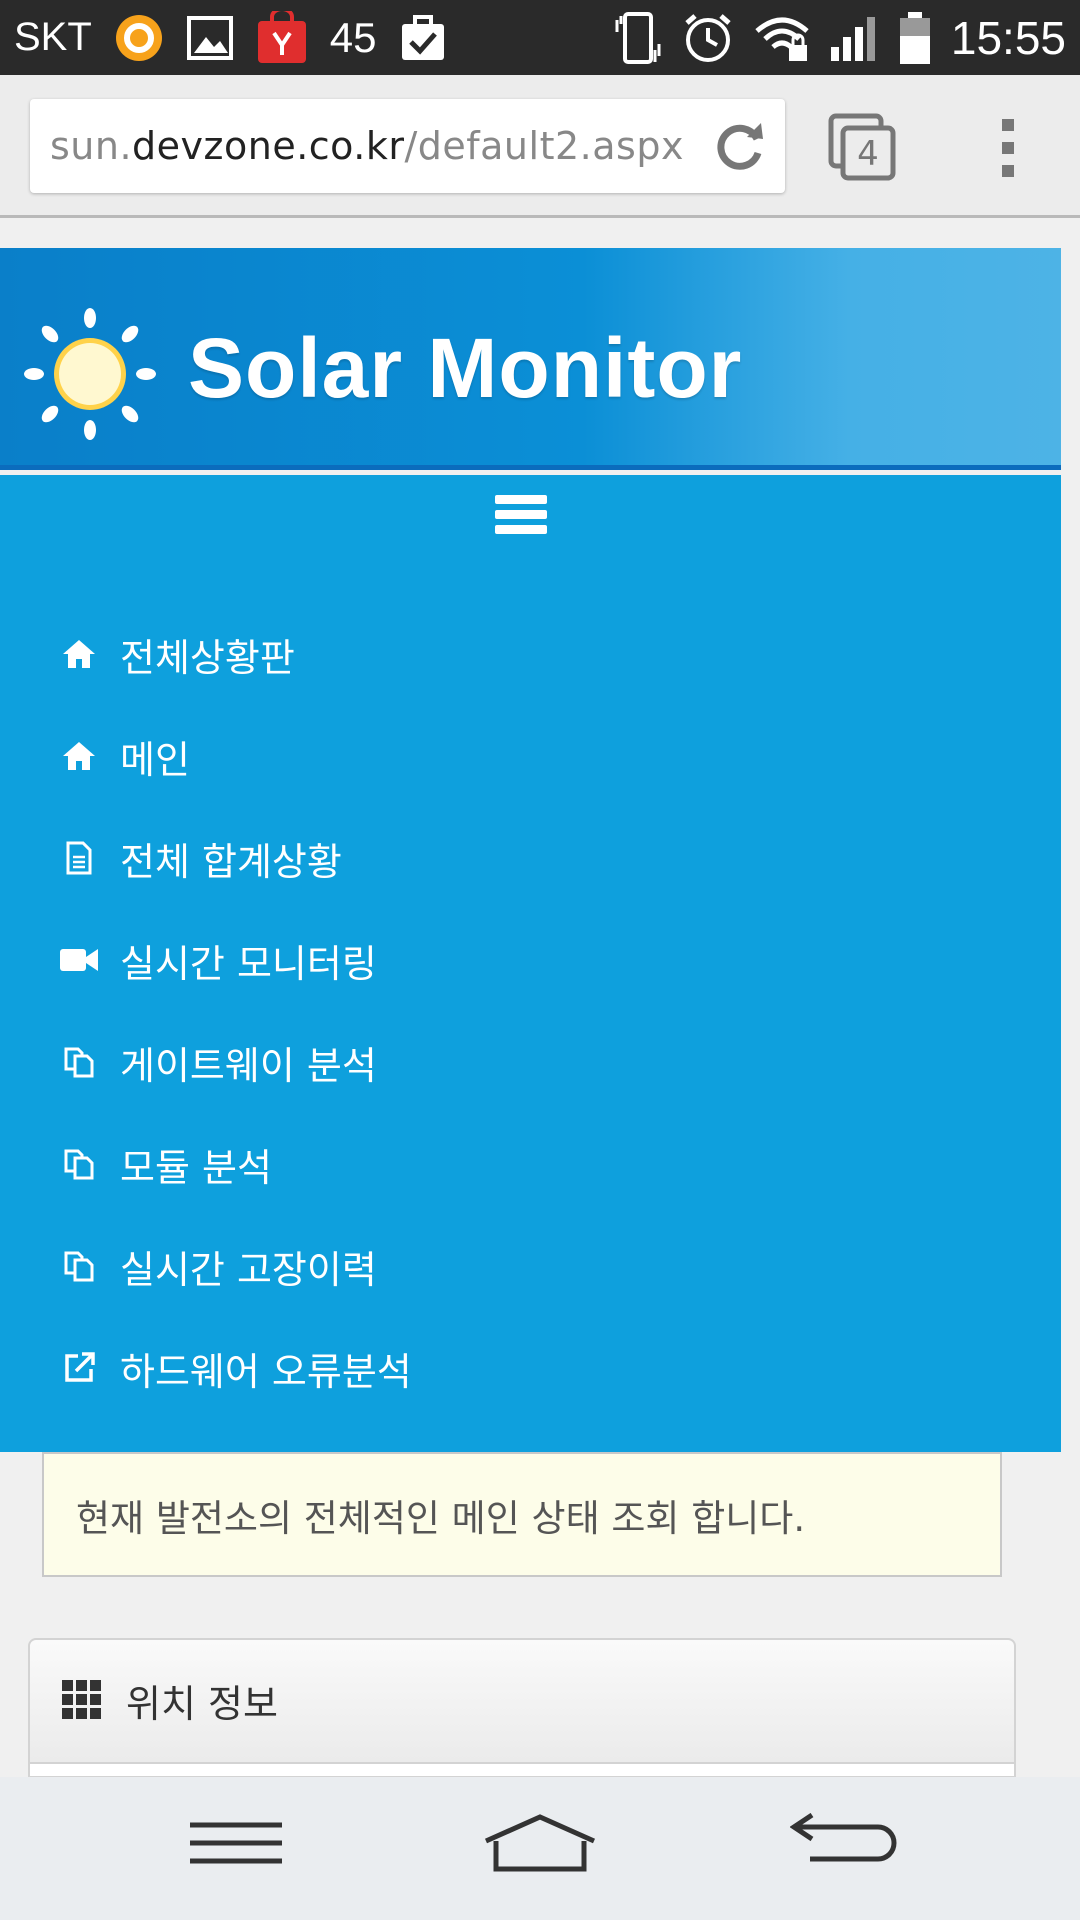 The height and width of the screenshot is (1920, 1080). What do you see at coordinates (854, 38) in the screenshot?
I see `signal-icon` at bounding box center [854, 38].